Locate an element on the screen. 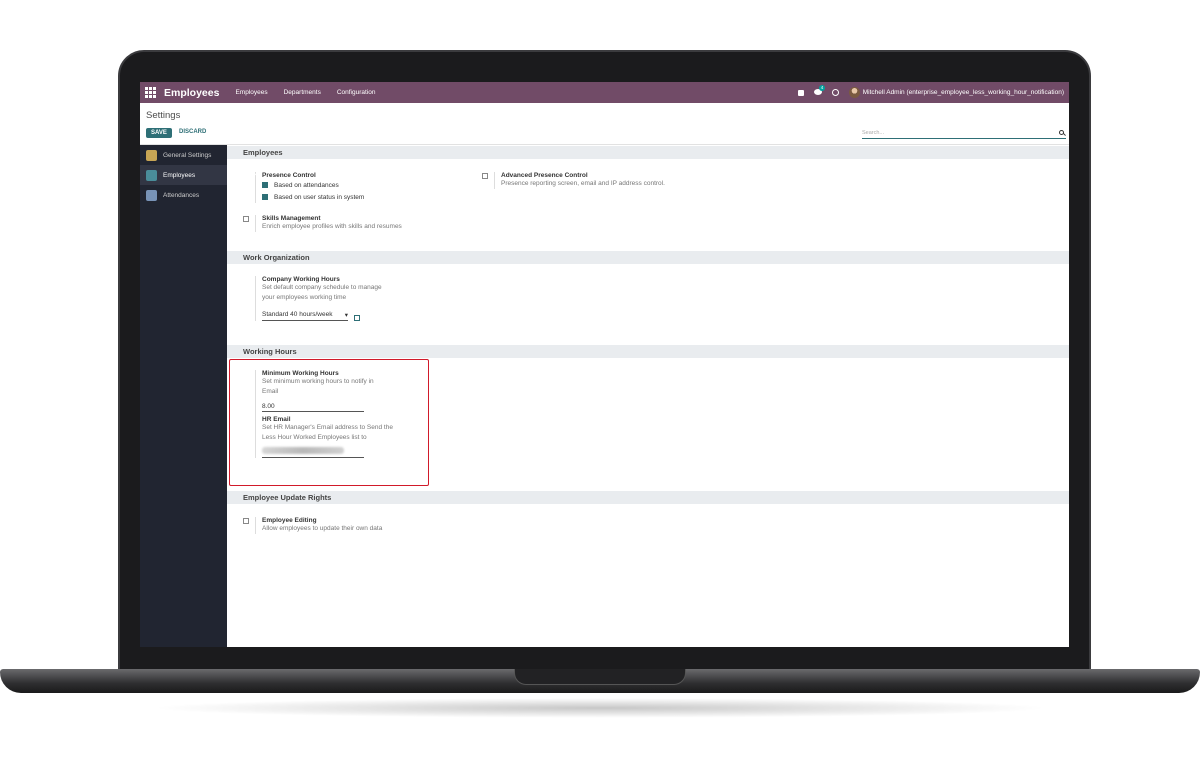  chat-menu: 4 is located at coordinates (819, 90).